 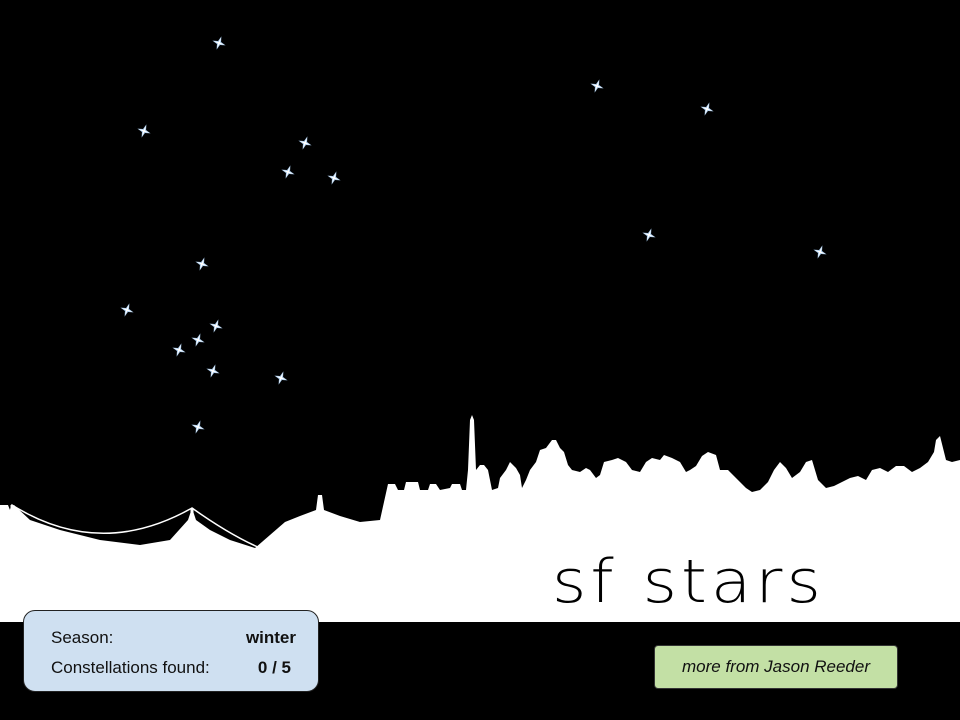 What do you see at coordinates (130, 667) in the screenshot?
I see `constellations-found-label: Constellations found:` at bounding box center [130, 667].